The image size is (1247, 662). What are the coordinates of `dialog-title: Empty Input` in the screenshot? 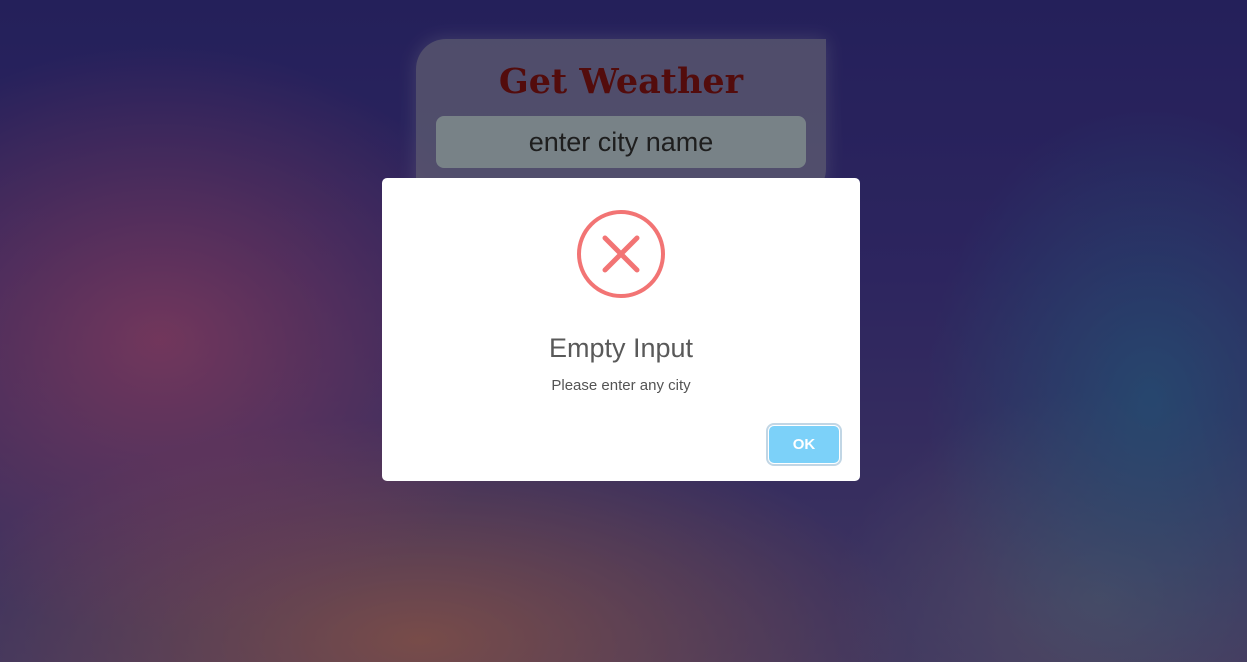 It's located at (621, 348).